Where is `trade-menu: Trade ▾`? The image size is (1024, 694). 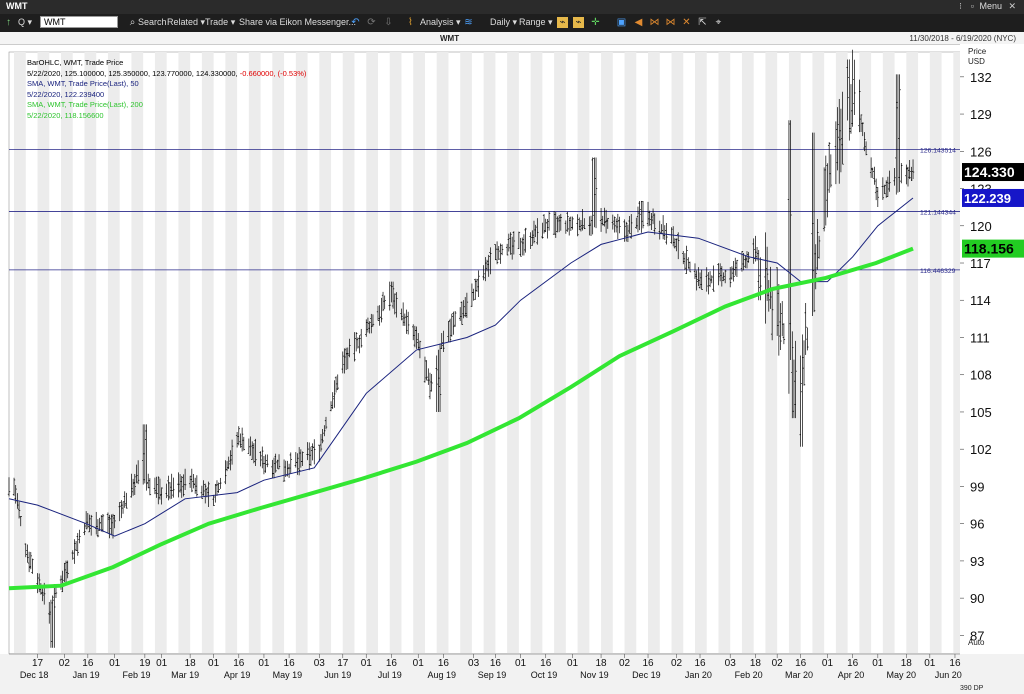 trade-menu: Trade ▾ is located at coordinates (220, 22).